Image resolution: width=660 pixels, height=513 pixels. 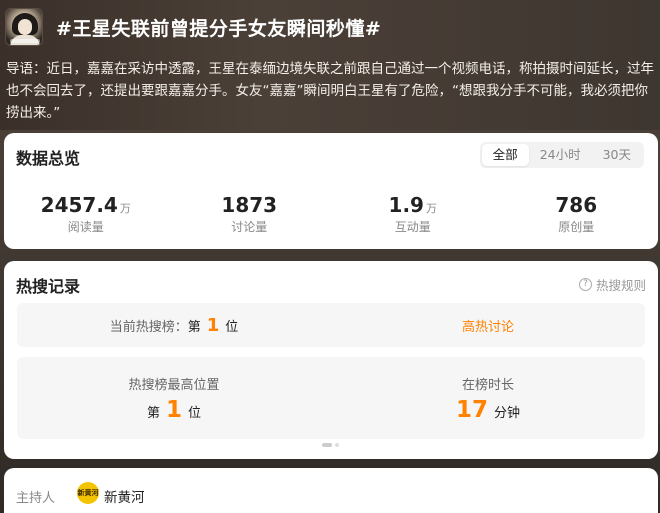 What do you see at coordinates (406, 205) in the screenshot?
I see `stat-value: 1.9` at bounding box center [406, 205].